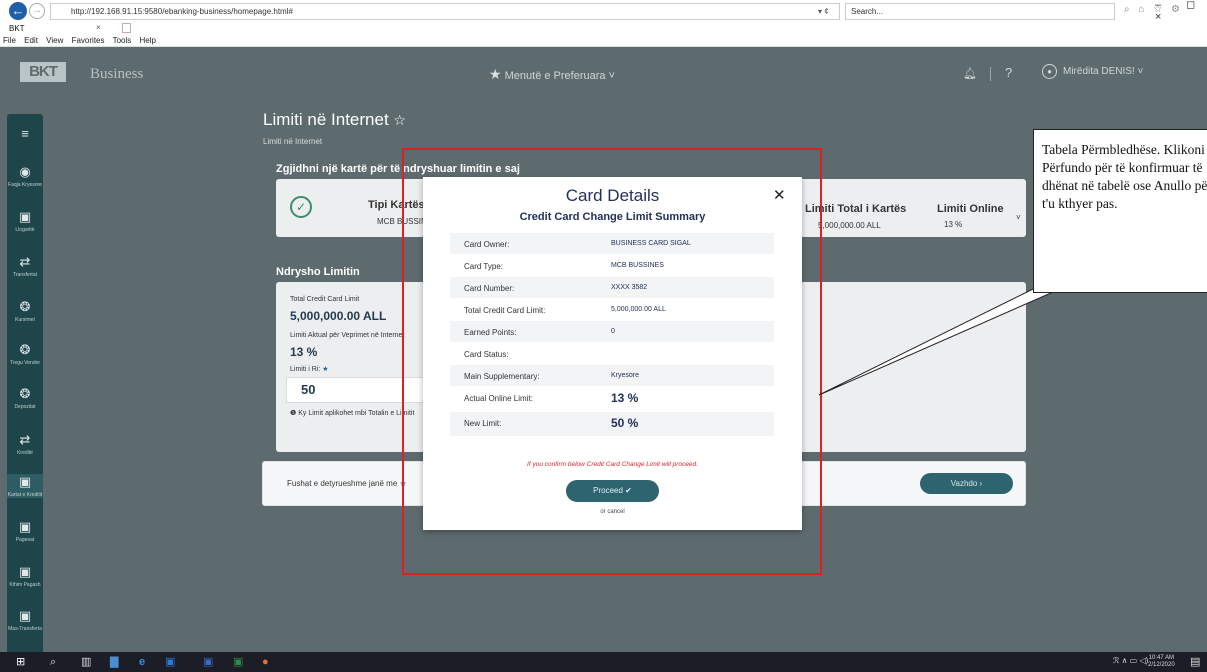  Describe the element at coordinates (148, 40) in the screenshot. I see `menu-help: Help` at that location.